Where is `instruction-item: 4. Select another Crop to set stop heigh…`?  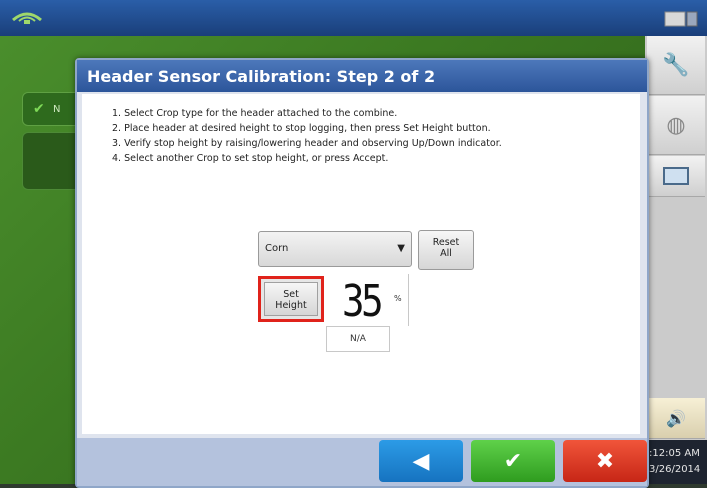 instruction-item: 4. Select another Crop to set stop heigh… is located at coordinates (250, 158).